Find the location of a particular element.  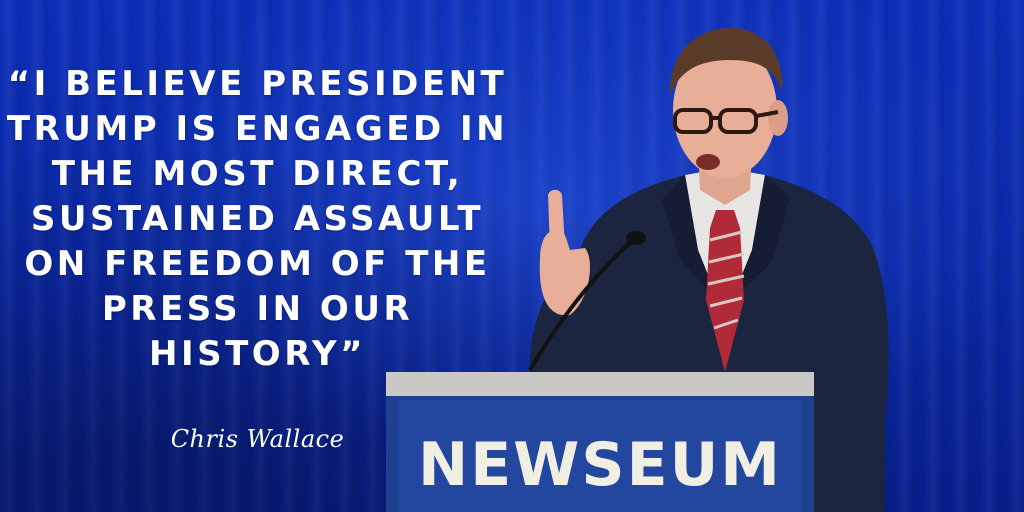

speaker-ear is located at coordinates (778, 118).